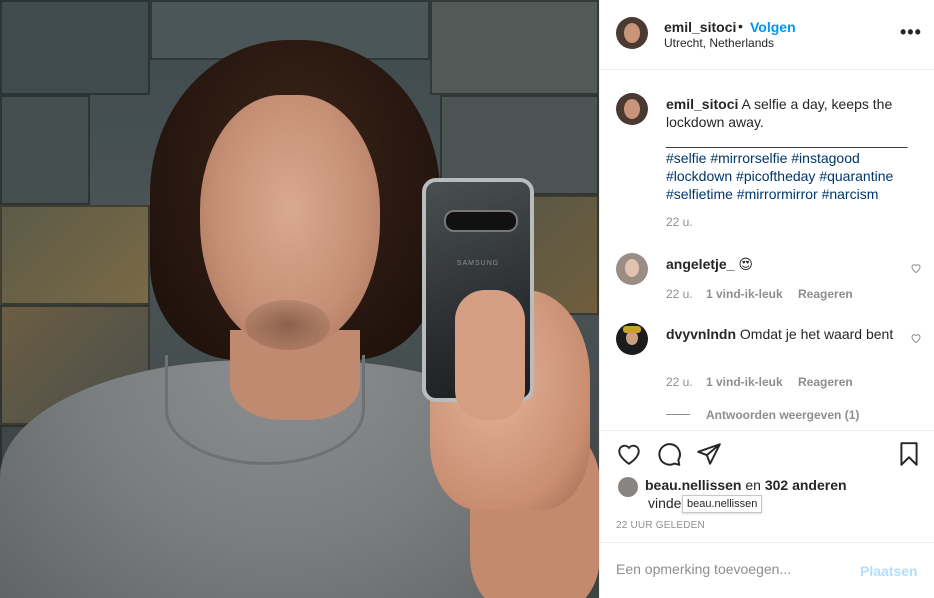  What do you see at coordinates (773, 27) in the screenshot?
I see `follow-button: Volgen` at bounding box center [773, 27].